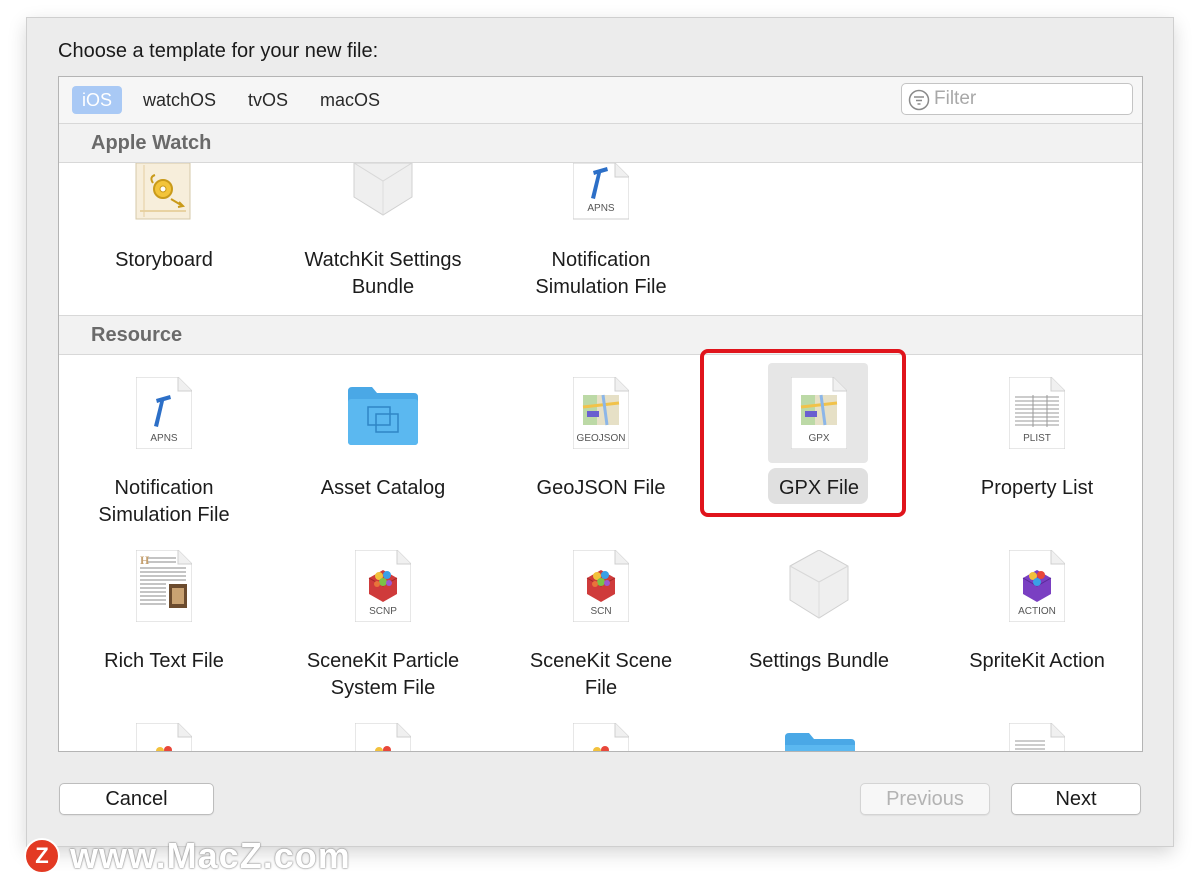 This screenshot has width=1200, height=880. I want to click on template-storyboard: Storyboard, so click(164, 238).